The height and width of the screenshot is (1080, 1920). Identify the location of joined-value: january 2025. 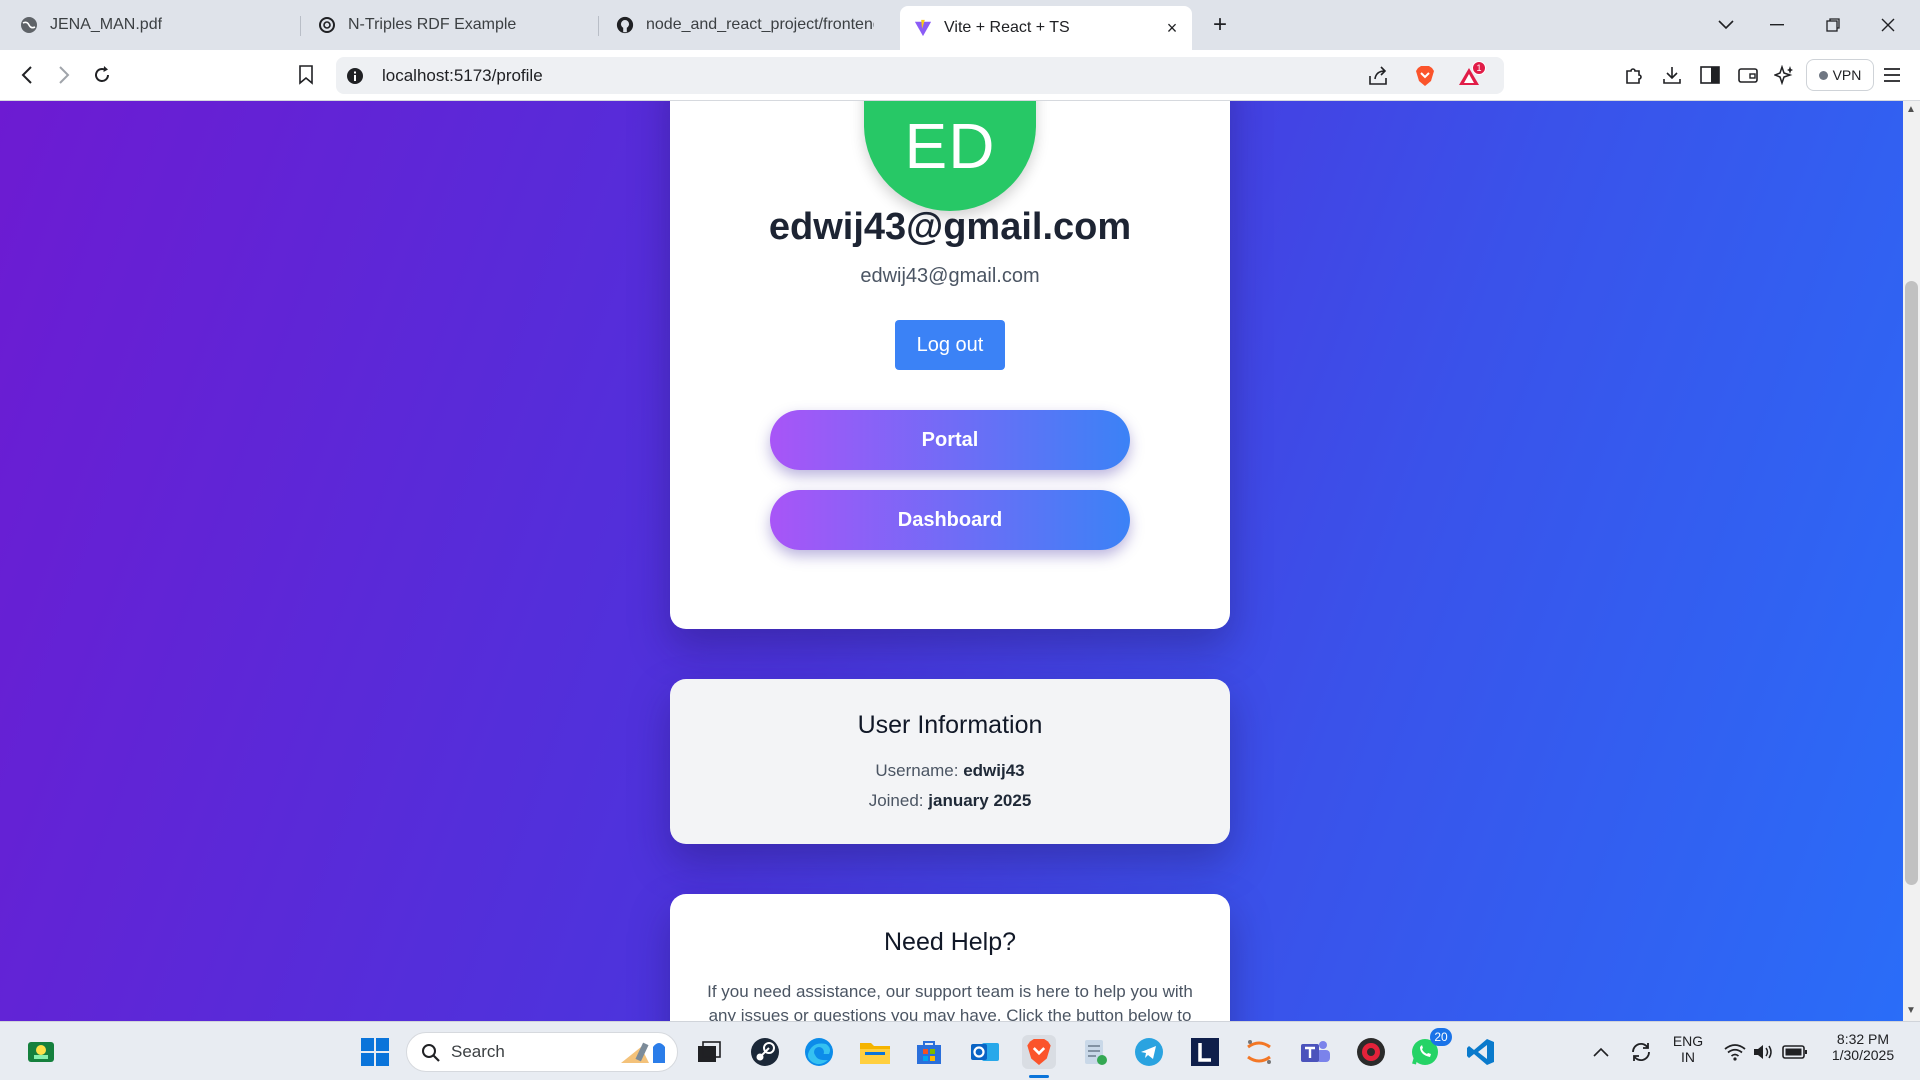
(980, 800).